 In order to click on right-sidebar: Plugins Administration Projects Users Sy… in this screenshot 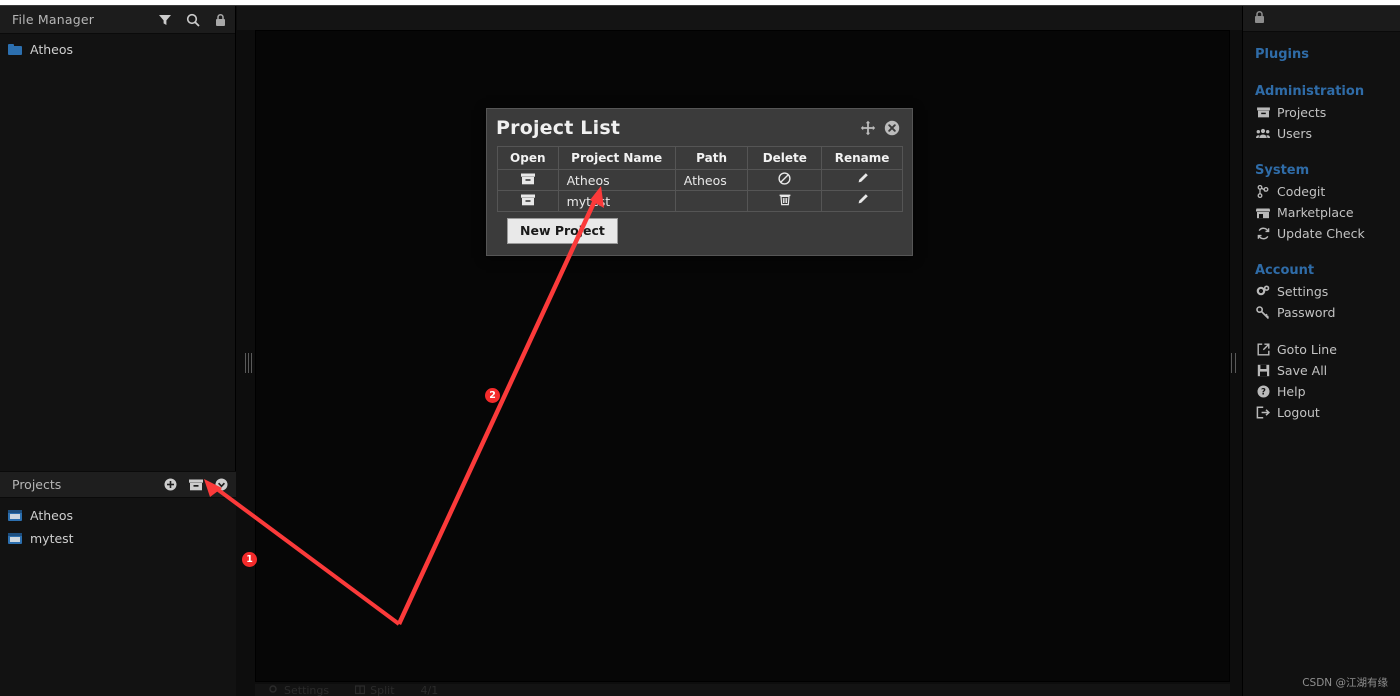, I will do `click(1321, 351)`.